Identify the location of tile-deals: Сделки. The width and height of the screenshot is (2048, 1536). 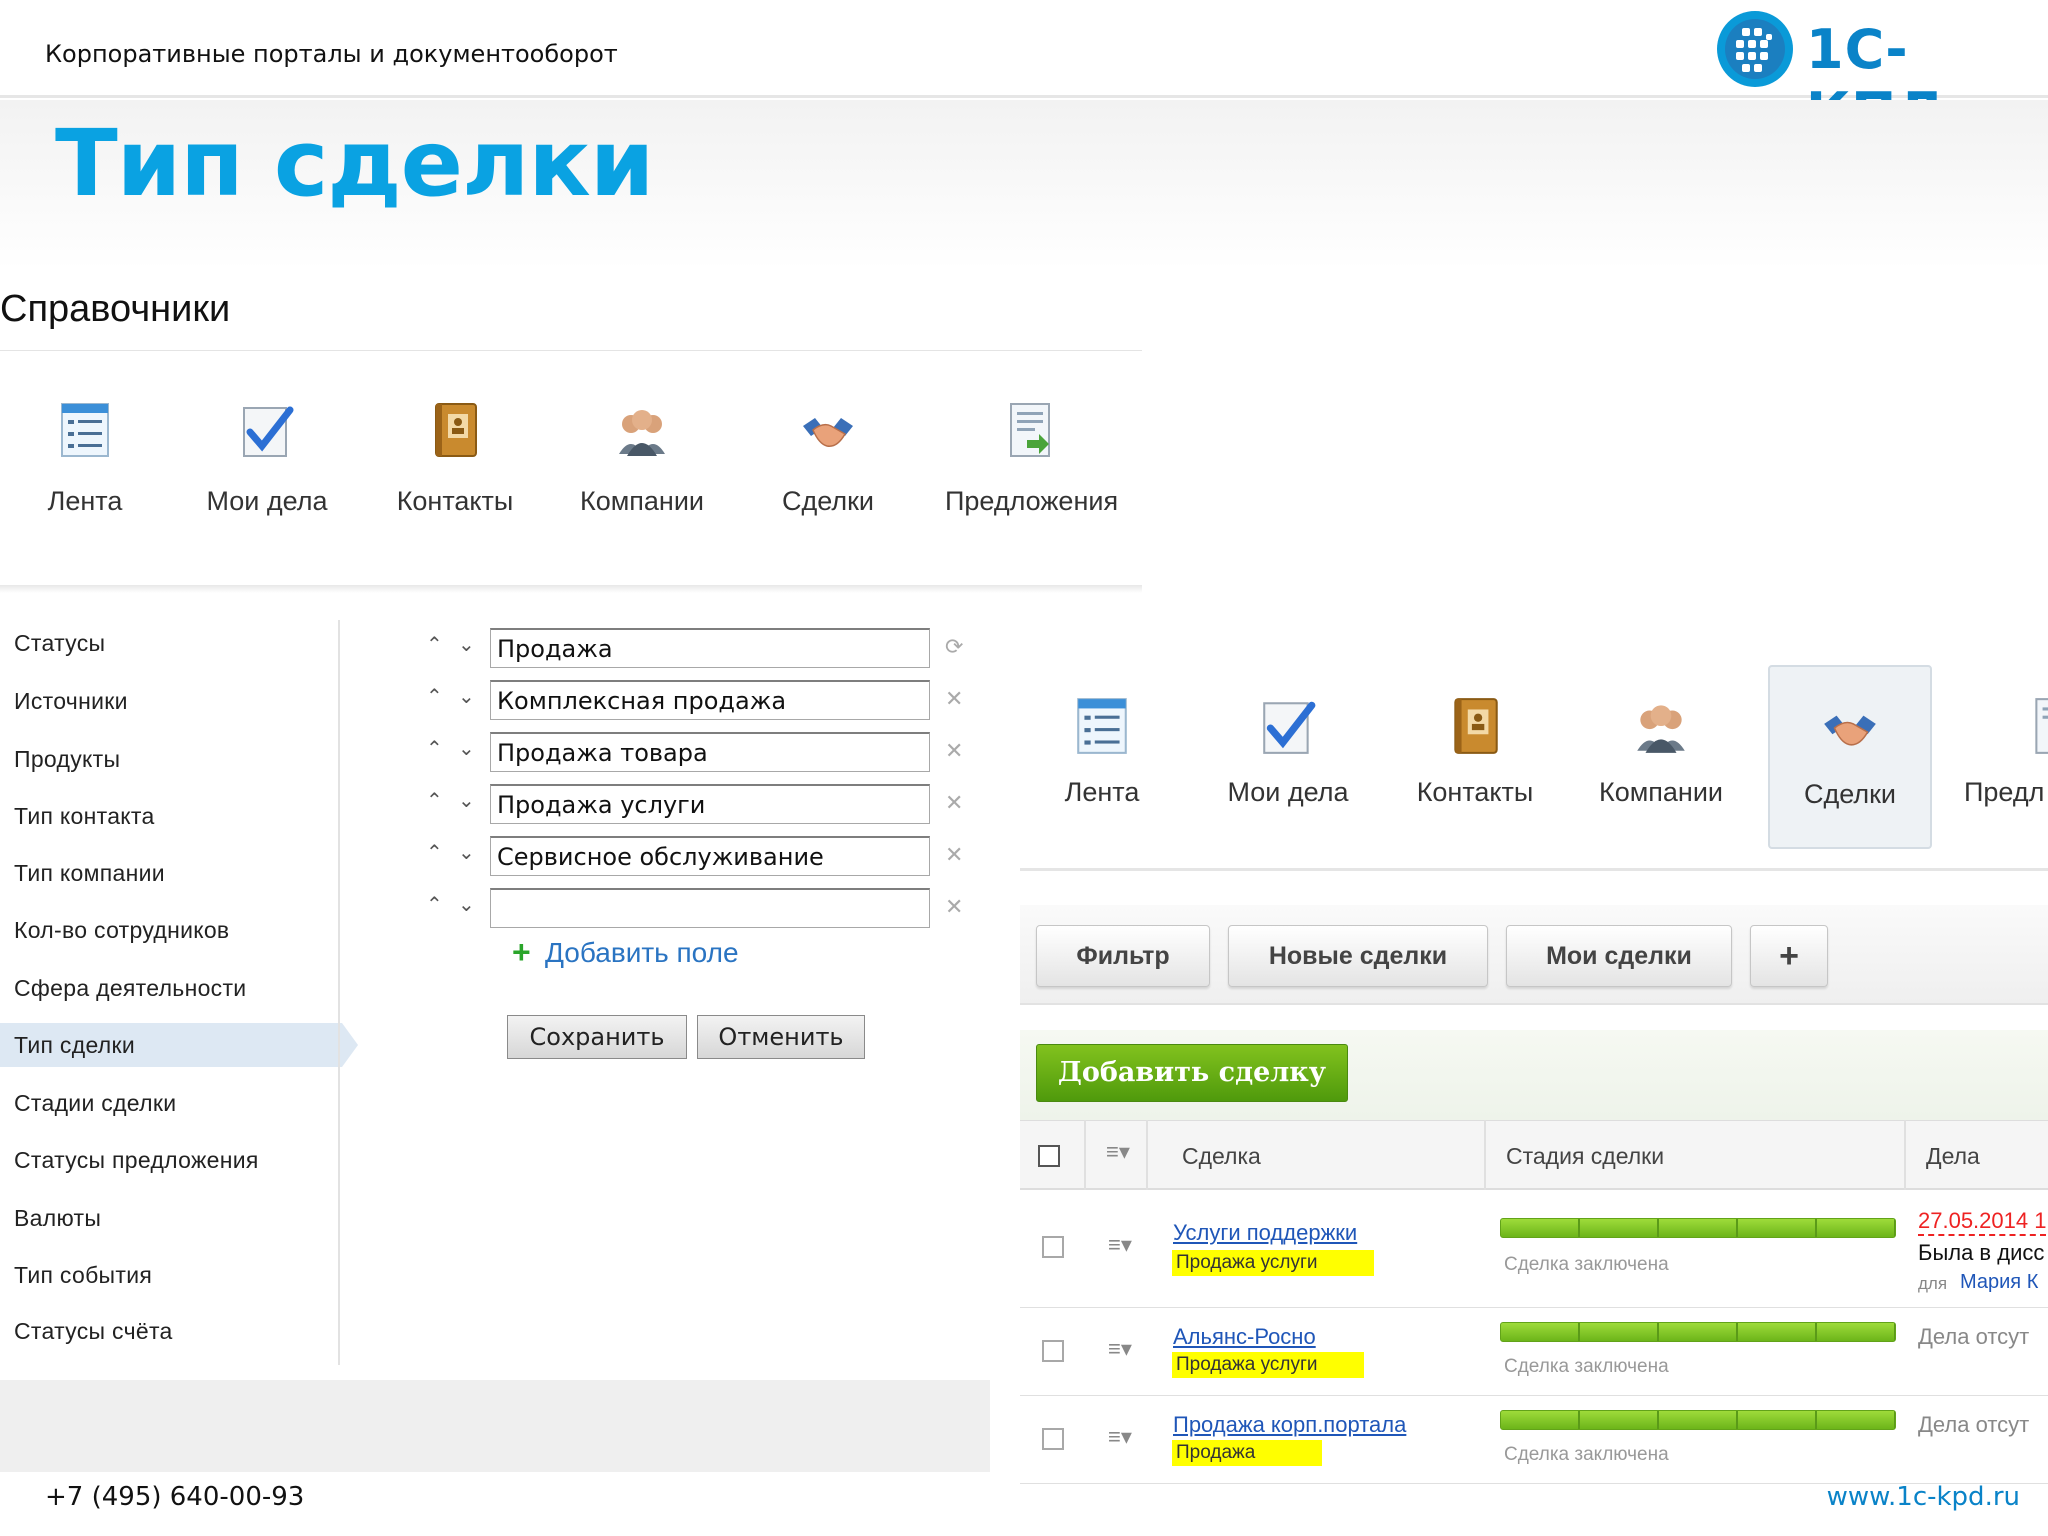
(828, 460).